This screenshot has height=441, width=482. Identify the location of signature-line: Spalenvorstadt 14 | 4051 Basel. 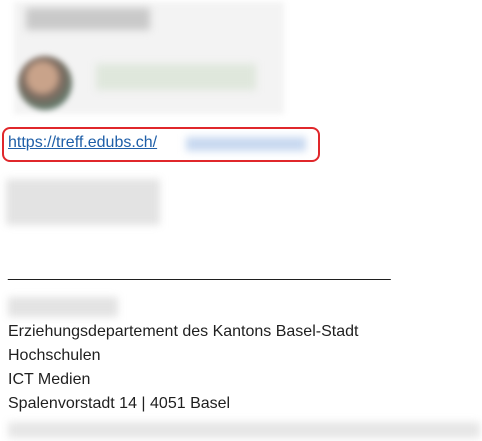
(119, 403).